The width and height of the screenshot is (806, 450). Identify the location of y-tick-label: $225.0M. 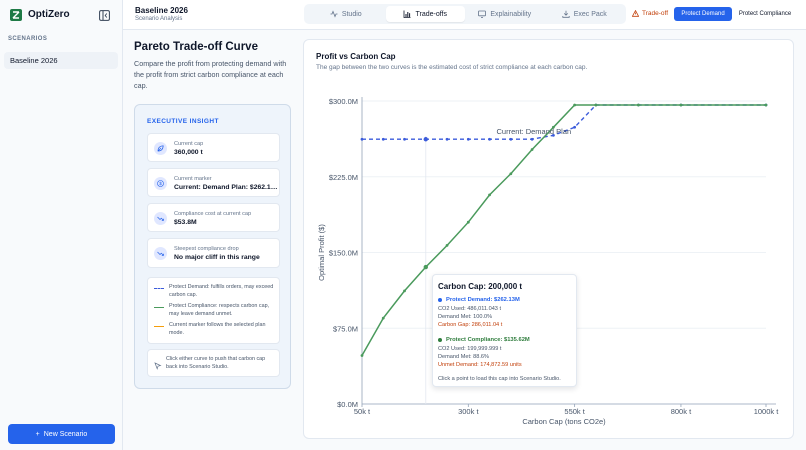
(343, 177).